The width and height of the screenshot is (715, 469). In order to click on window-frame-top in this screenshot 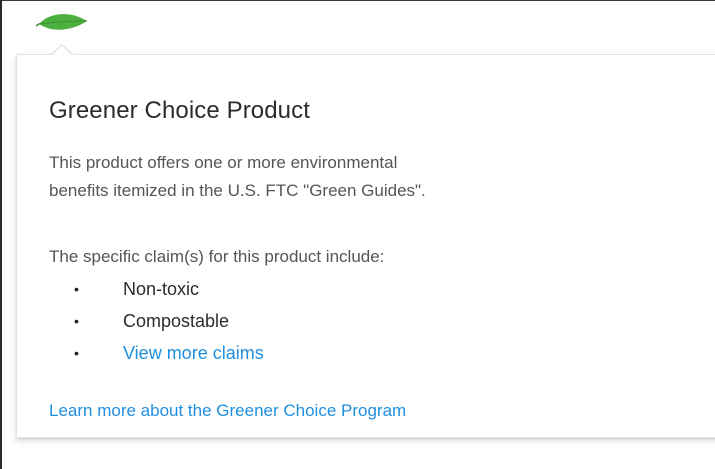, I will do `click(357, 0)`.